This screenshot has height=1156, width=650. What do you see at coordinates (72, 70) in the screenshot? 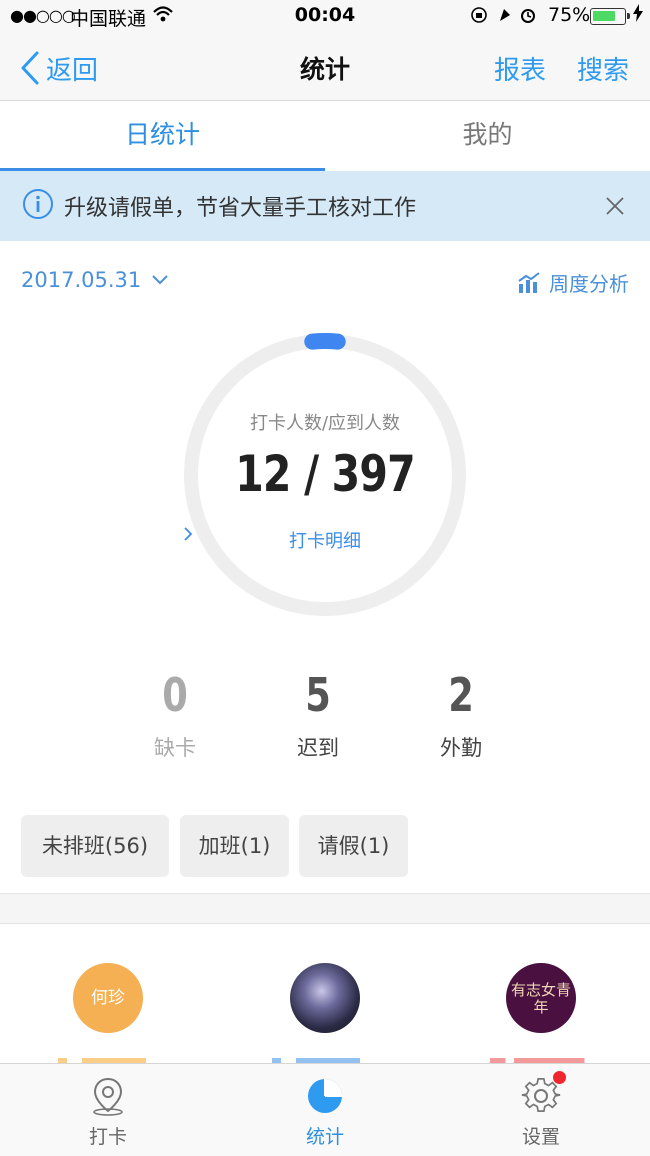
I see `back-label: 返回` at bounding box center [72, 70].